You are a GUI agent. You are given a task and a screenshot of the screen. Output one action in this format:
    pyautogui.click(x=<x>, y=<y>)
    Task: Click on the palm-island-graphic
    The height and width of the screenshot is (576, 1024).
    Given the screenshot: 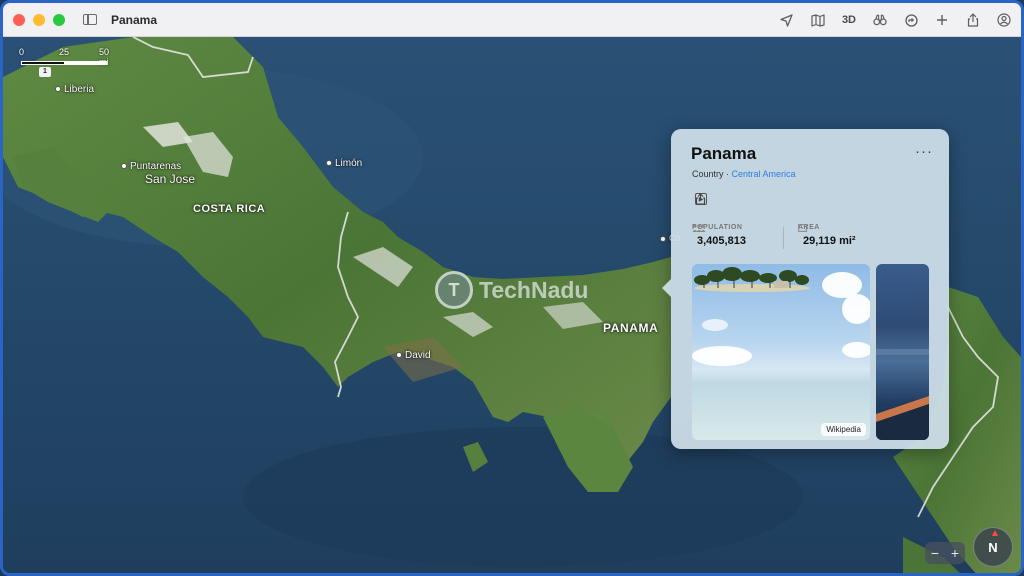 What is the action you would take?
    pyautogui.click(x=752, y=279)
    